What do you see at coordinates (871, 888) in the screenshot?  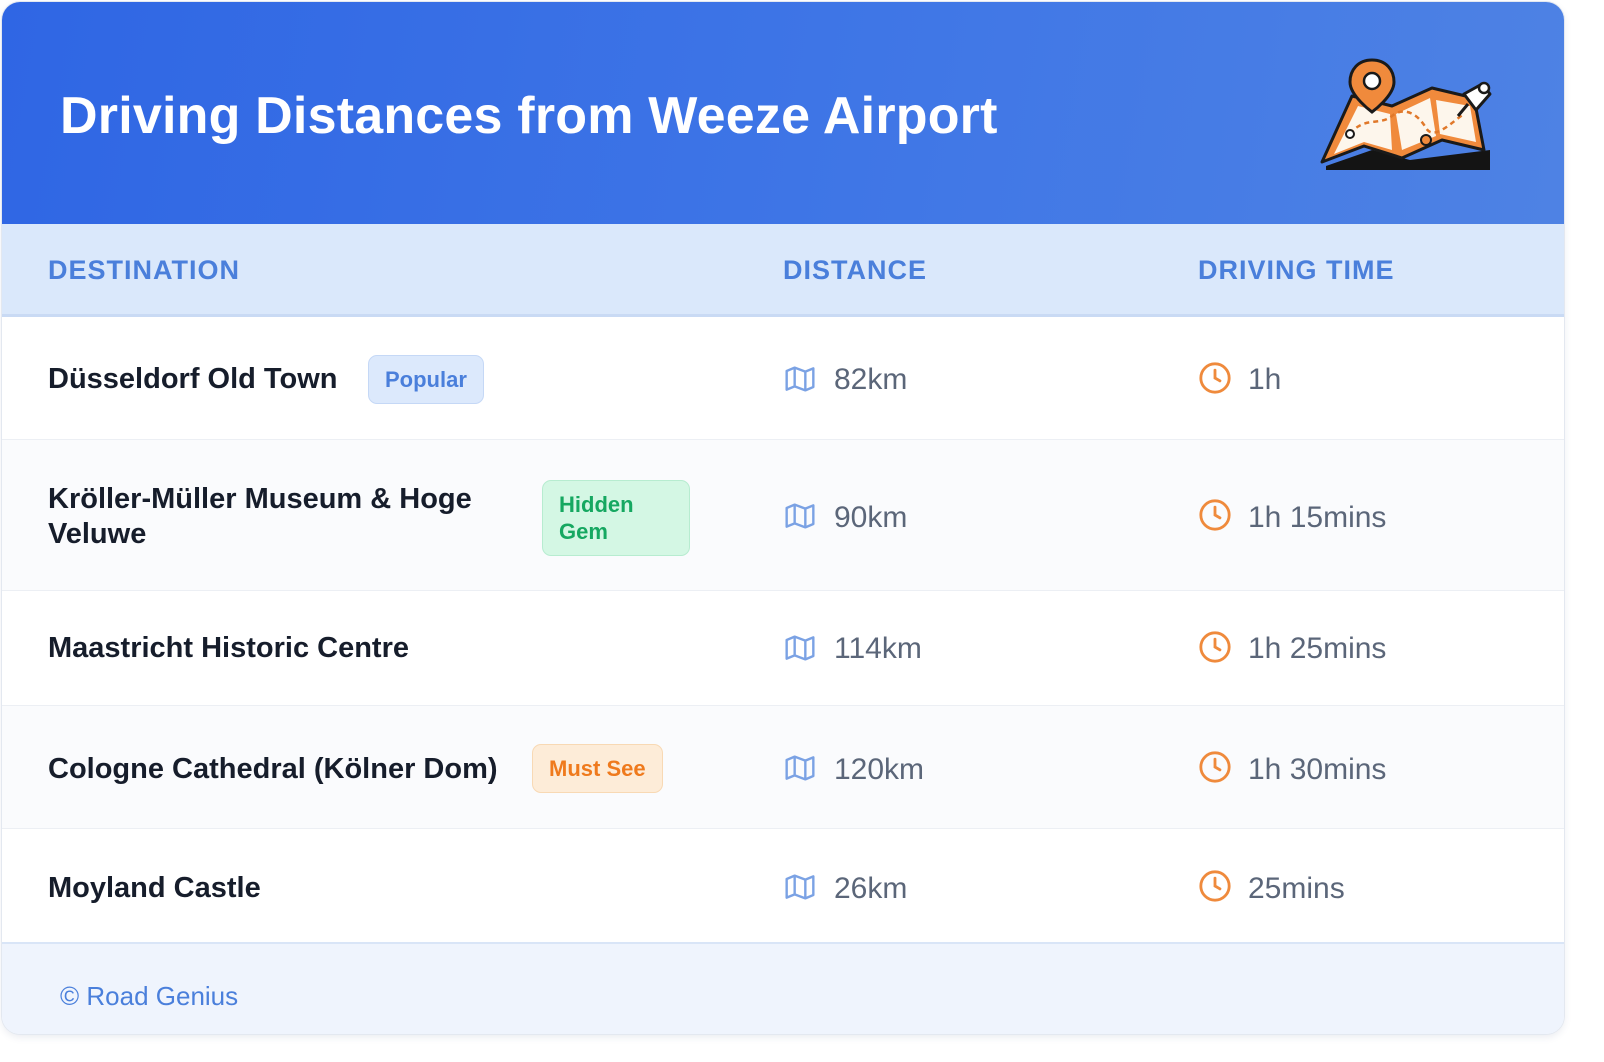 I see `distance-value: 26km` at bounding box center [871, 888].